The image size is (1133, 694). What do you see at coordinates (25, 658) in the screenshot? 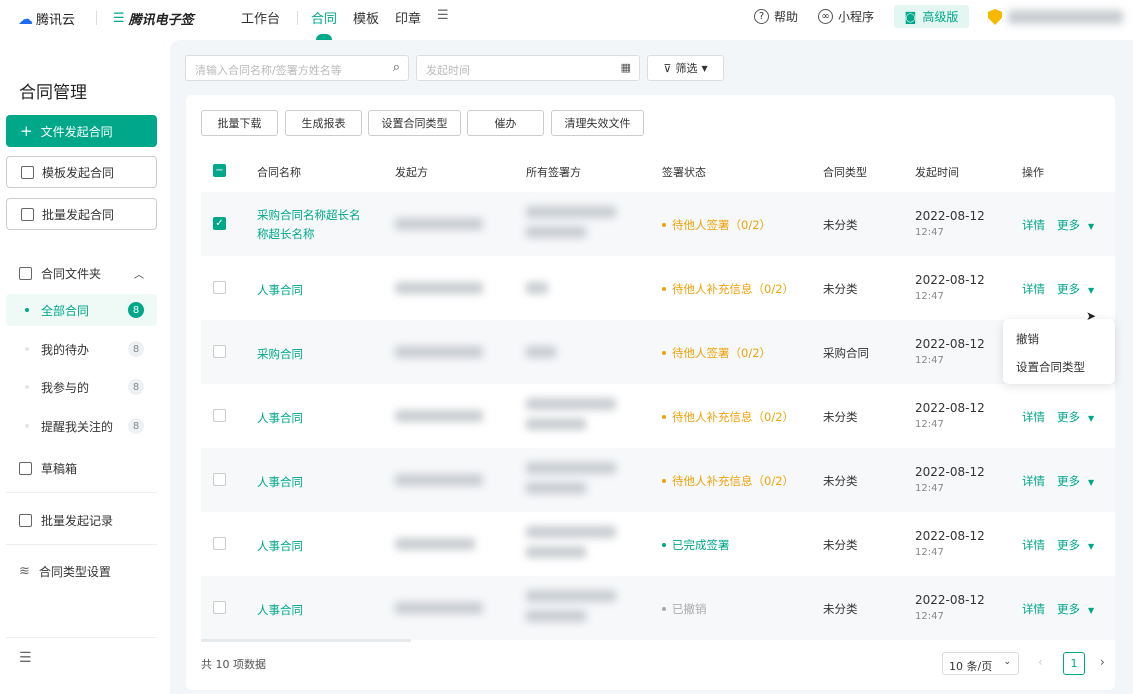
I see `collapse-sidebar-icon: ☰` at bounding box center [25, 658].